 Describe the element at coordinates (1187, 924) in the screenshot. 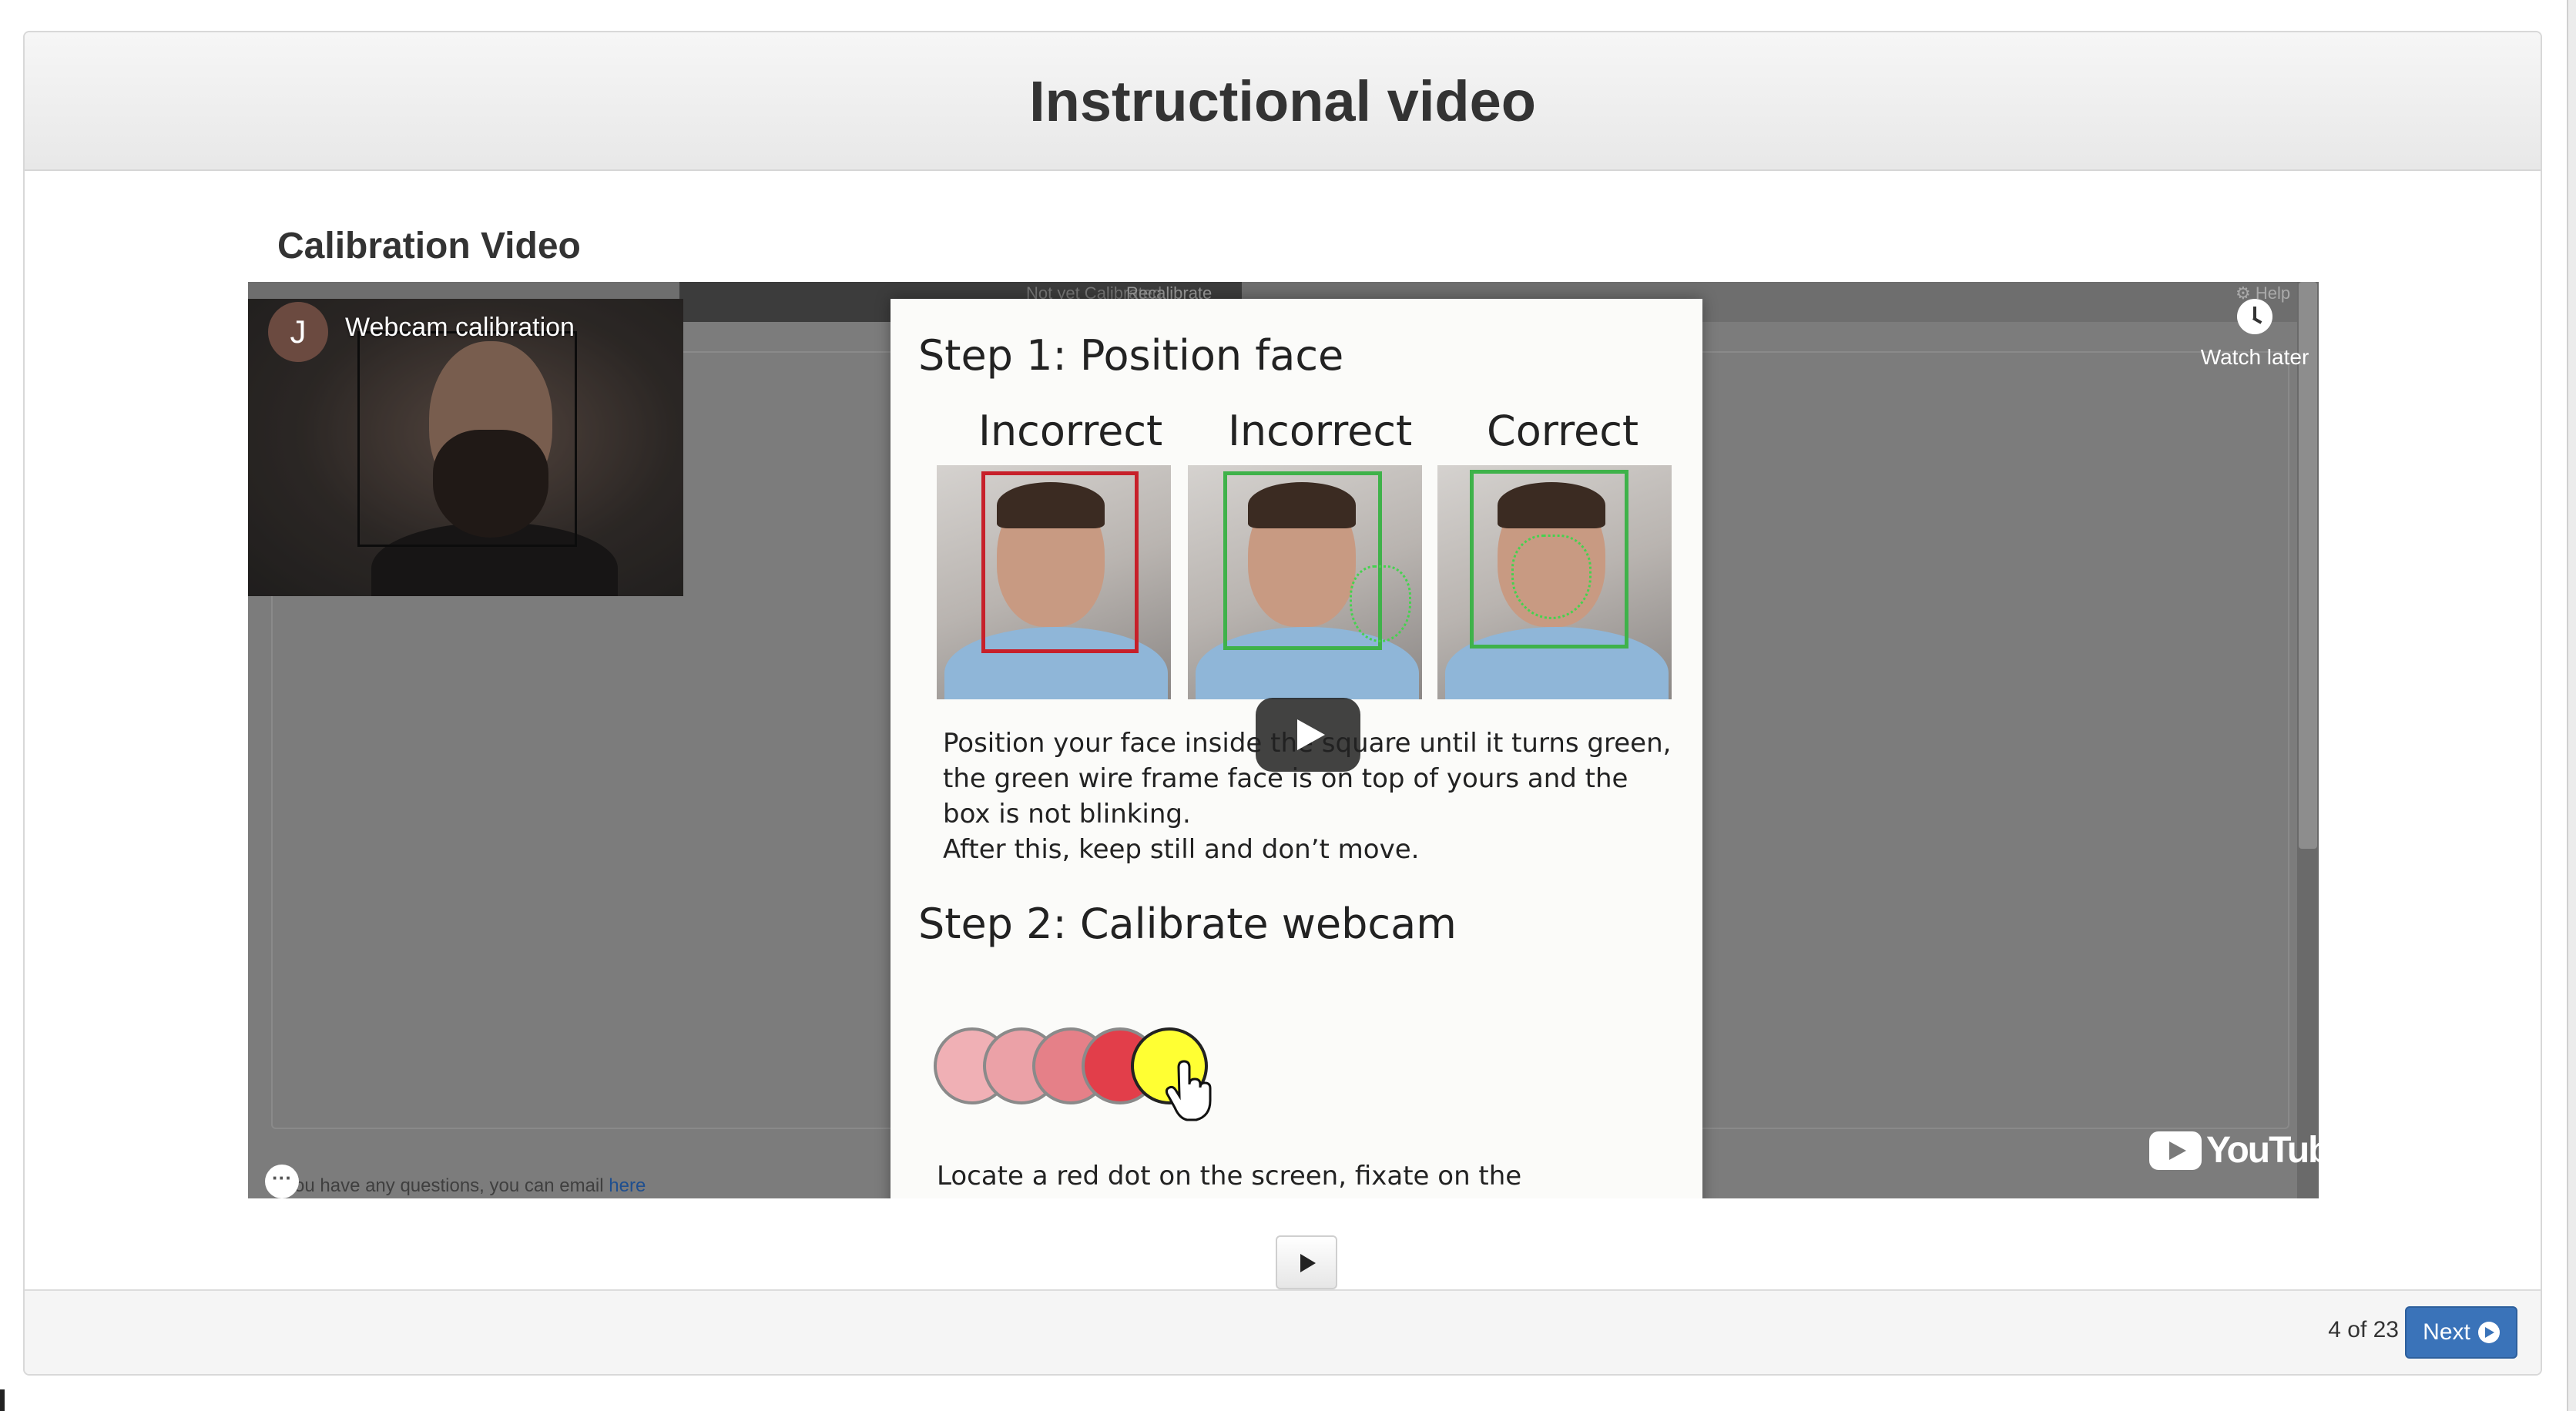

I see `slide-step2-title: Step 2: Calibrate webcam` at that location.